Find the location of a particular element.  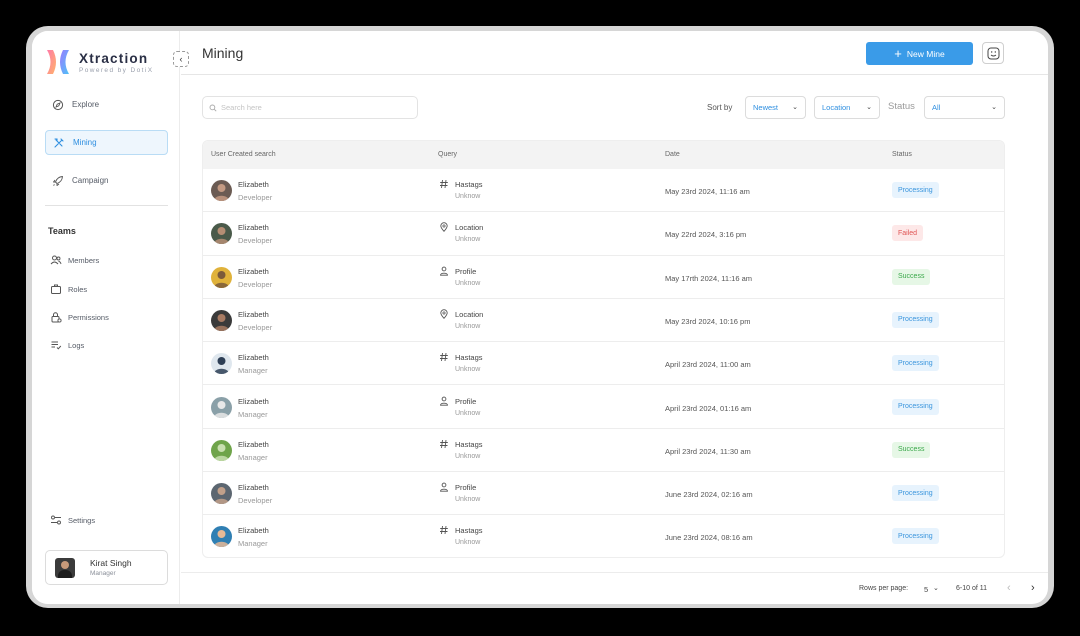

search-box is located at coordinates (310, 107).